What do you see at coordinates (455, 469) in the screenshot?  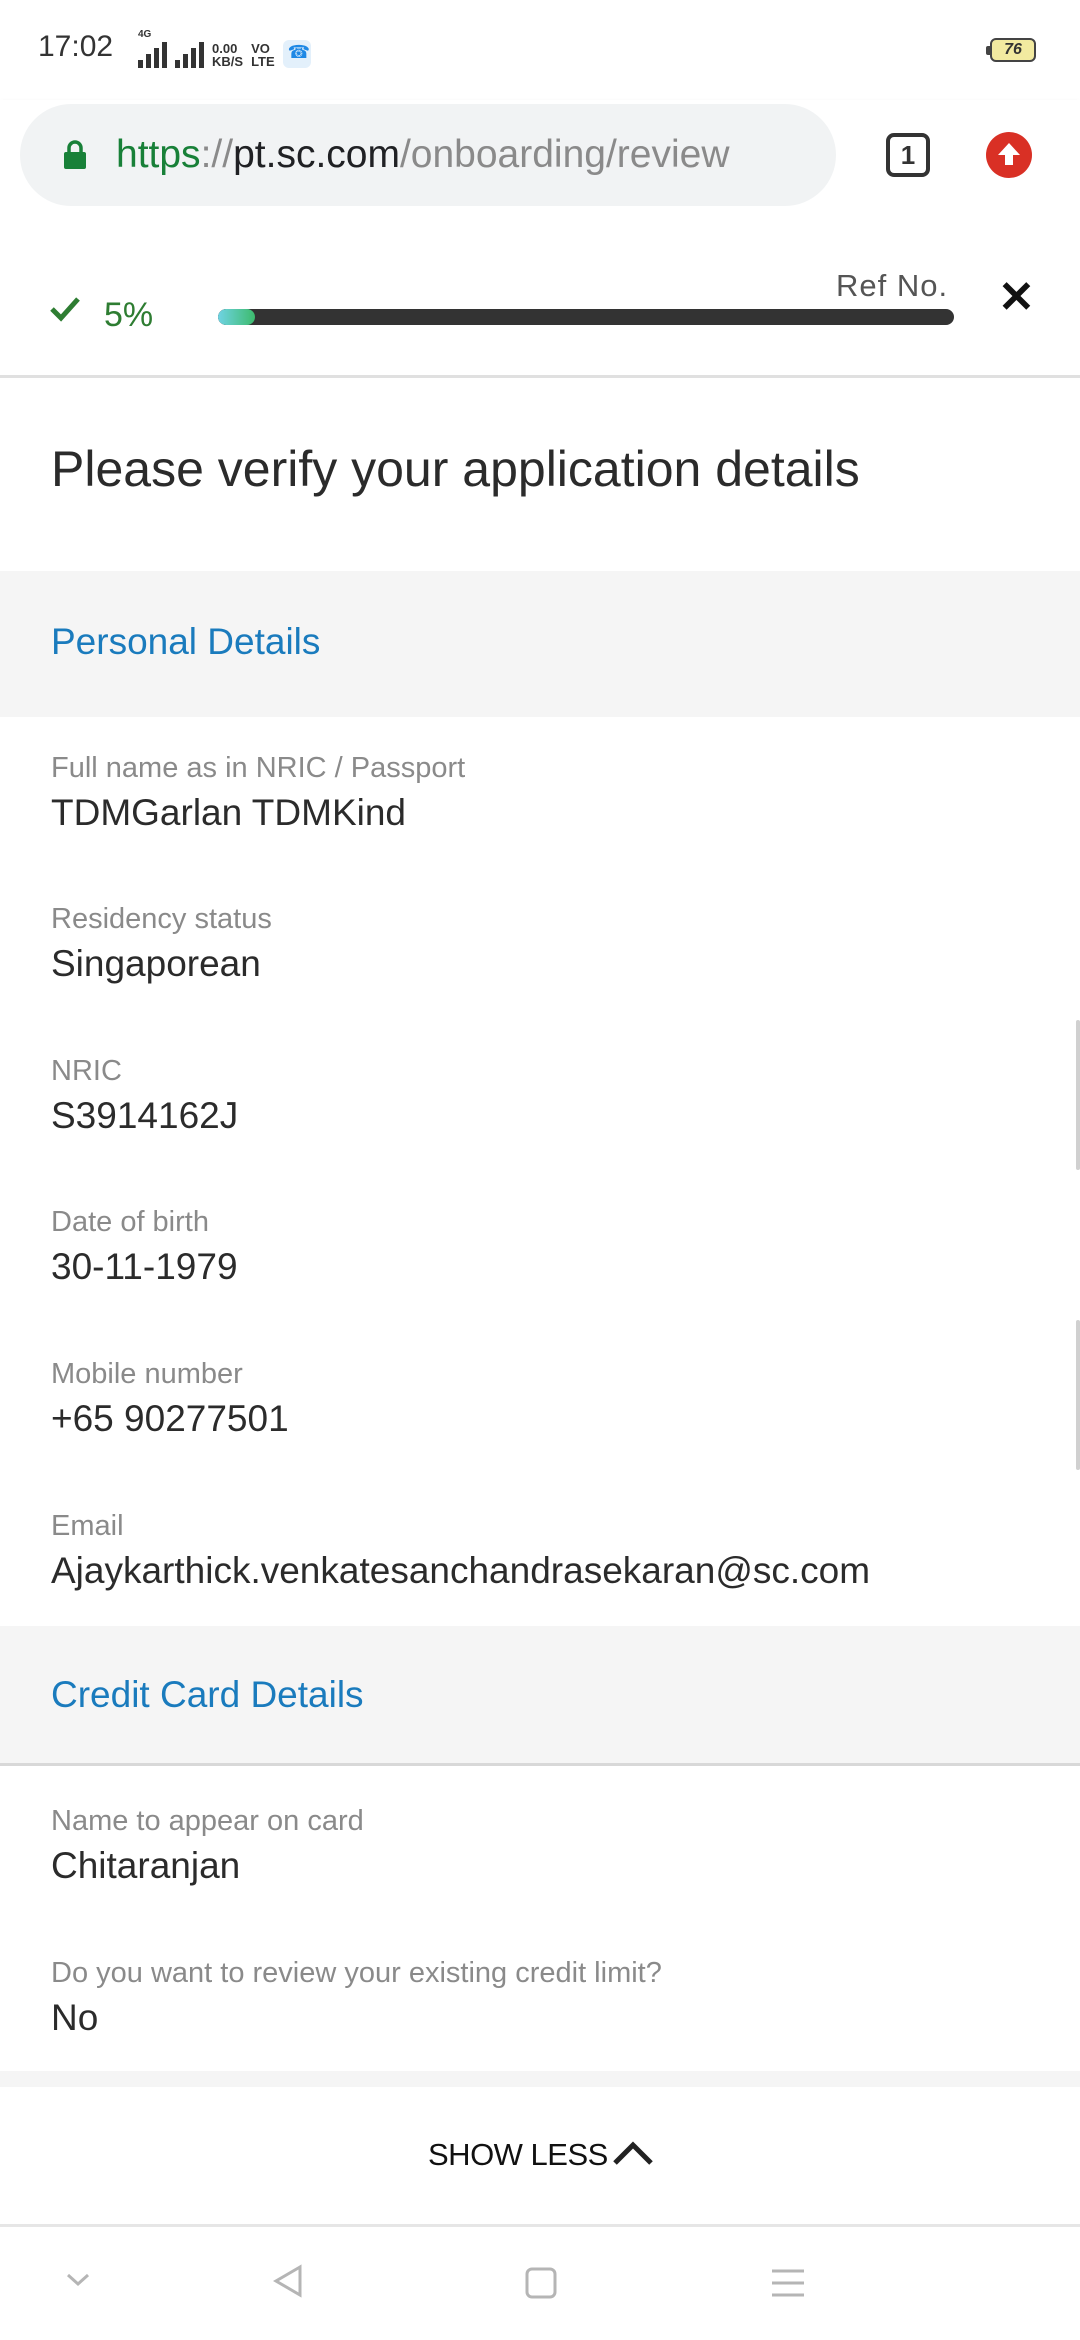 I see `page-title: Please verify your application details` at bounding box center [455, 469].